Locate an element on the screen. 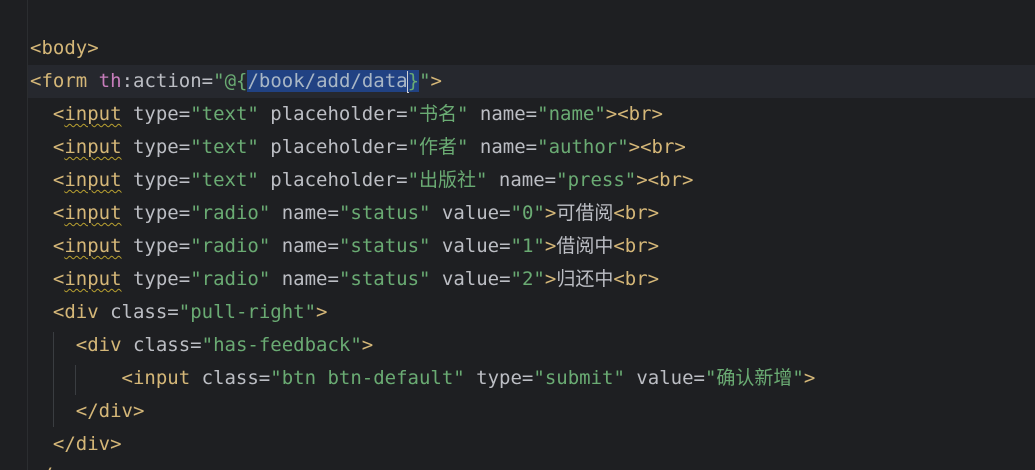 Image resolution: width=1035 pixels, height=470 pixels. attr-value: "author" is located at coordinates (583, 147).